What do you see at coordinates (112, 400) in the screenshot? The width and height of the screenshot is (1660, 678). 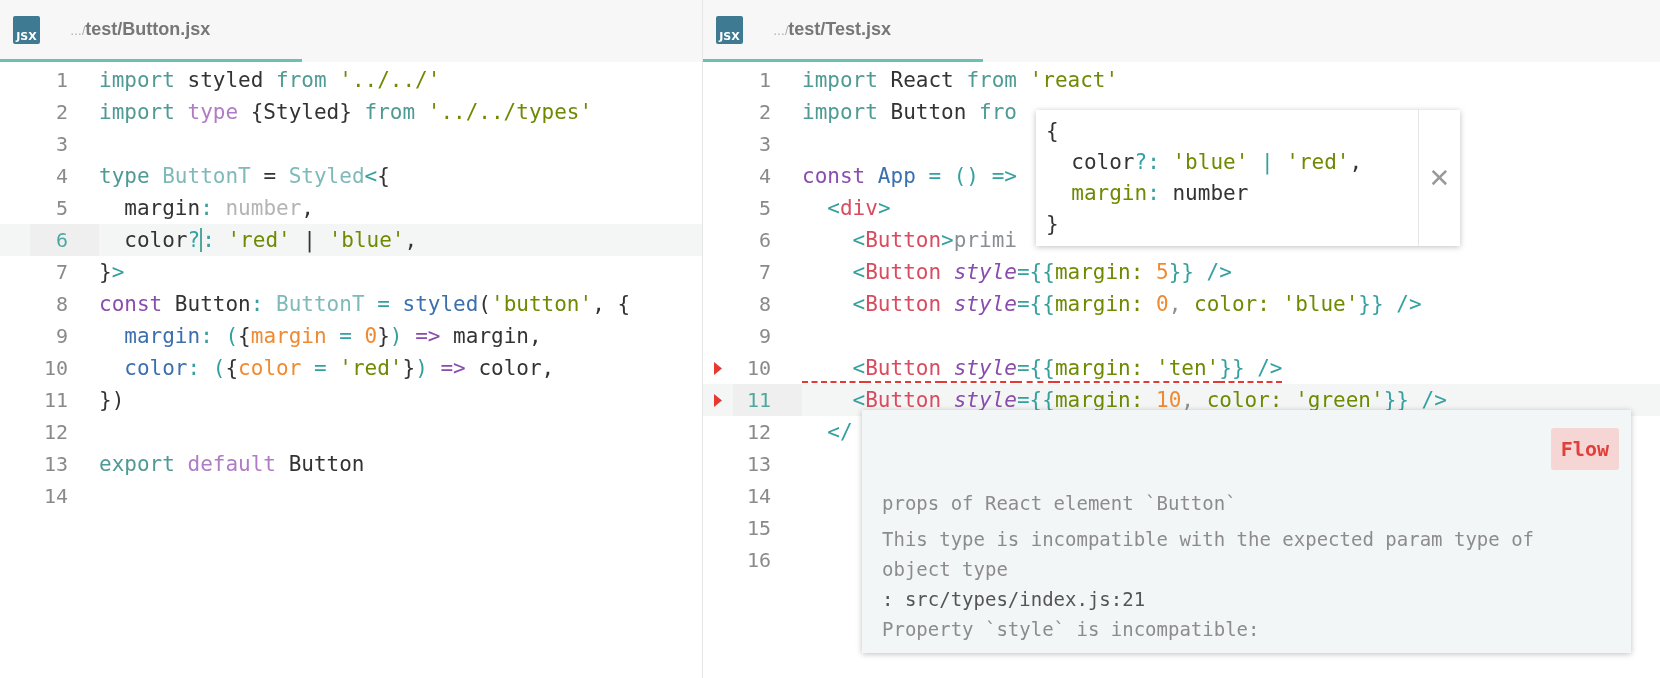 I see `code-line: })` at bounding box center [112, 400].